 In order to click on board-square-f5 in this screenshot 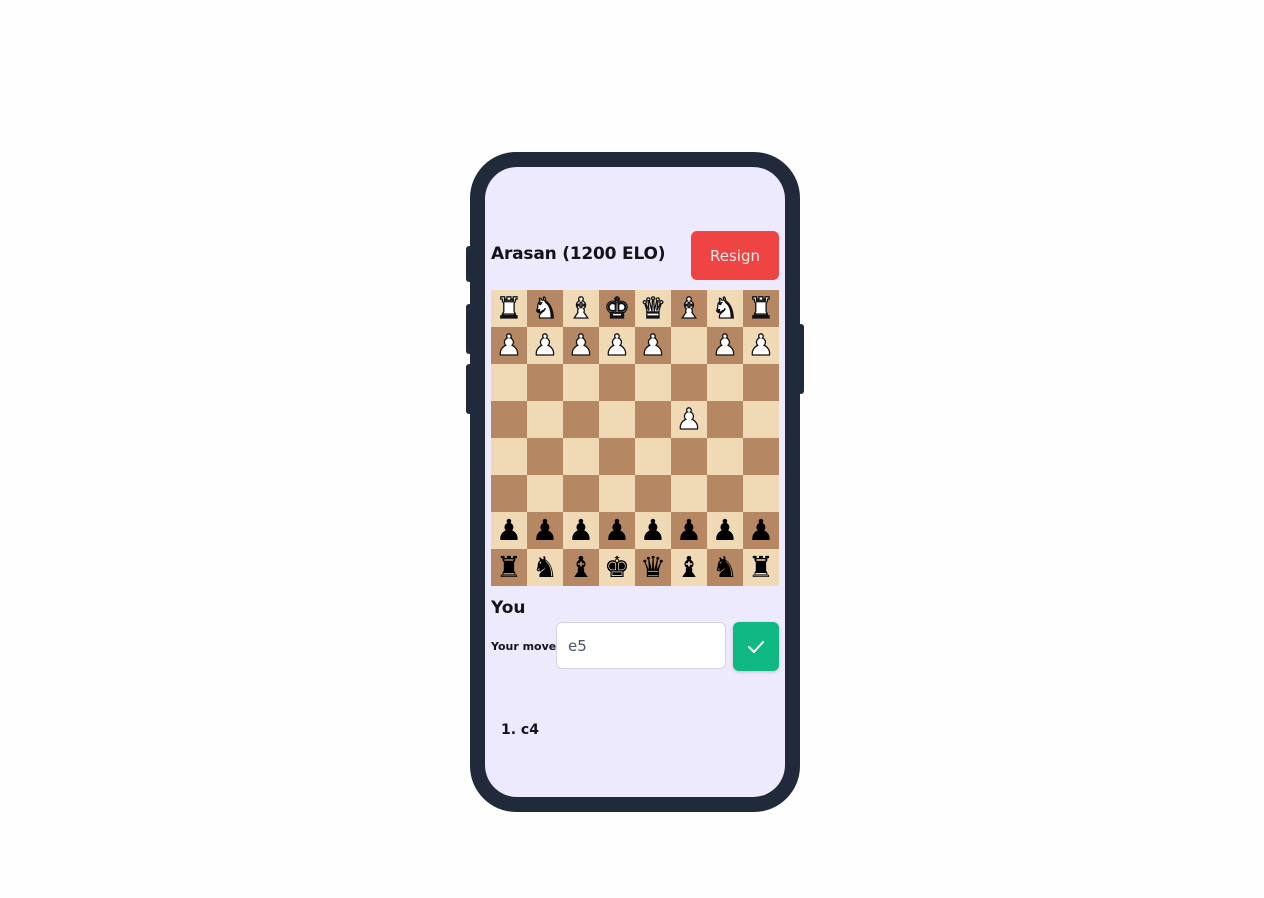, I will do `click(581, 456)`.